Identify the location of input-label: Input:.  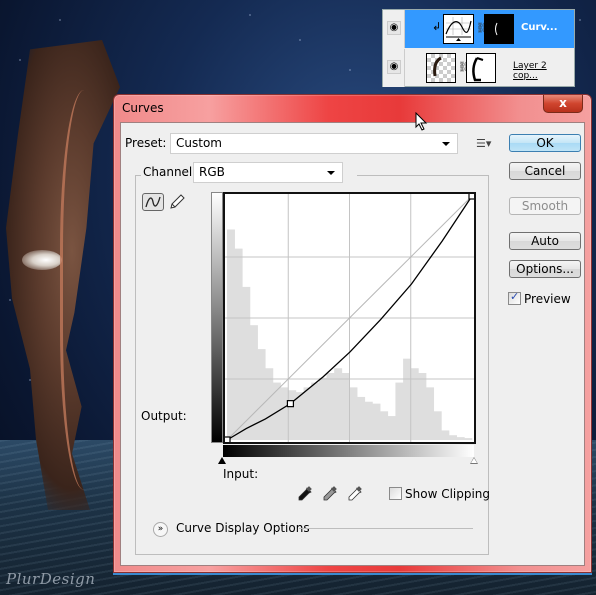
(241, 474).